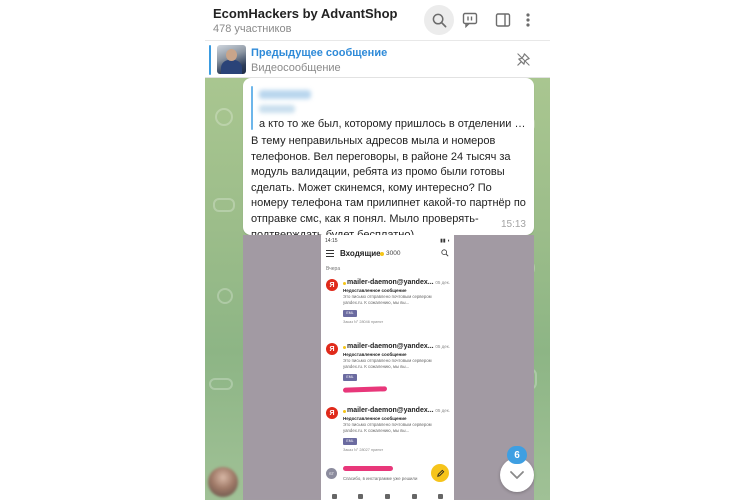 Image resolution: width=750 pixels, height=500 pixels. I want to click on pinned-message-bar: Предыдущее сообщение Видеосообщение, so click(377, 59).